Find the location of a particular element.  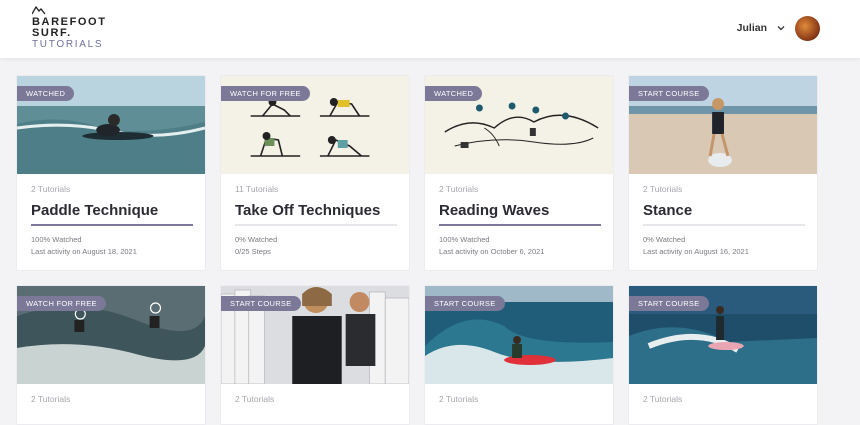

course-card-7: START COURSE 2 Tutorials is located at coordinates (519, 355).